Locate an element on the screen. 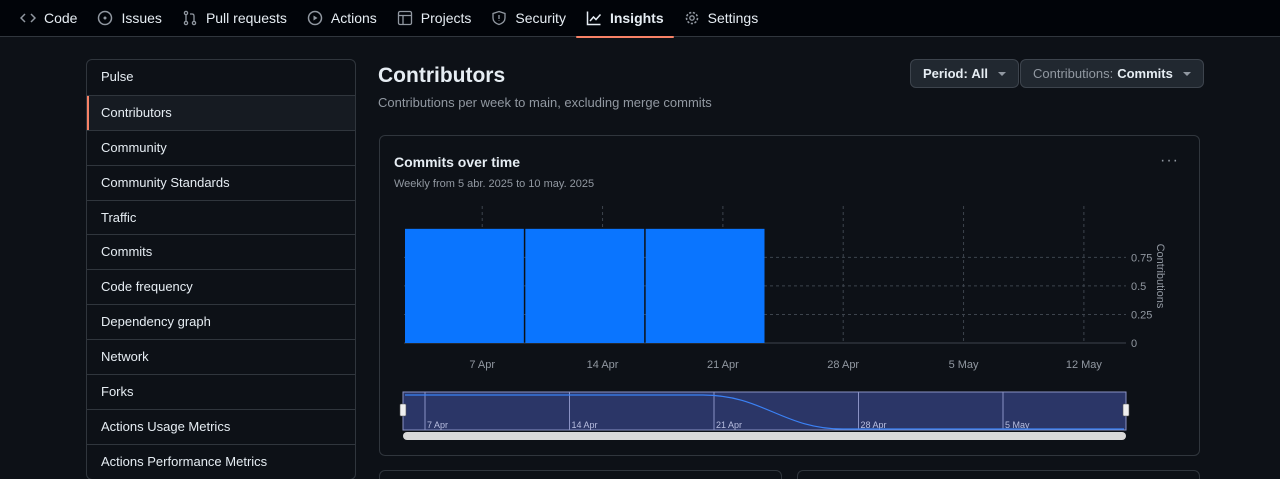 This screenshot has width=1280, height=479. y-tick-label: 0 is located at coordinates (1134, 344).